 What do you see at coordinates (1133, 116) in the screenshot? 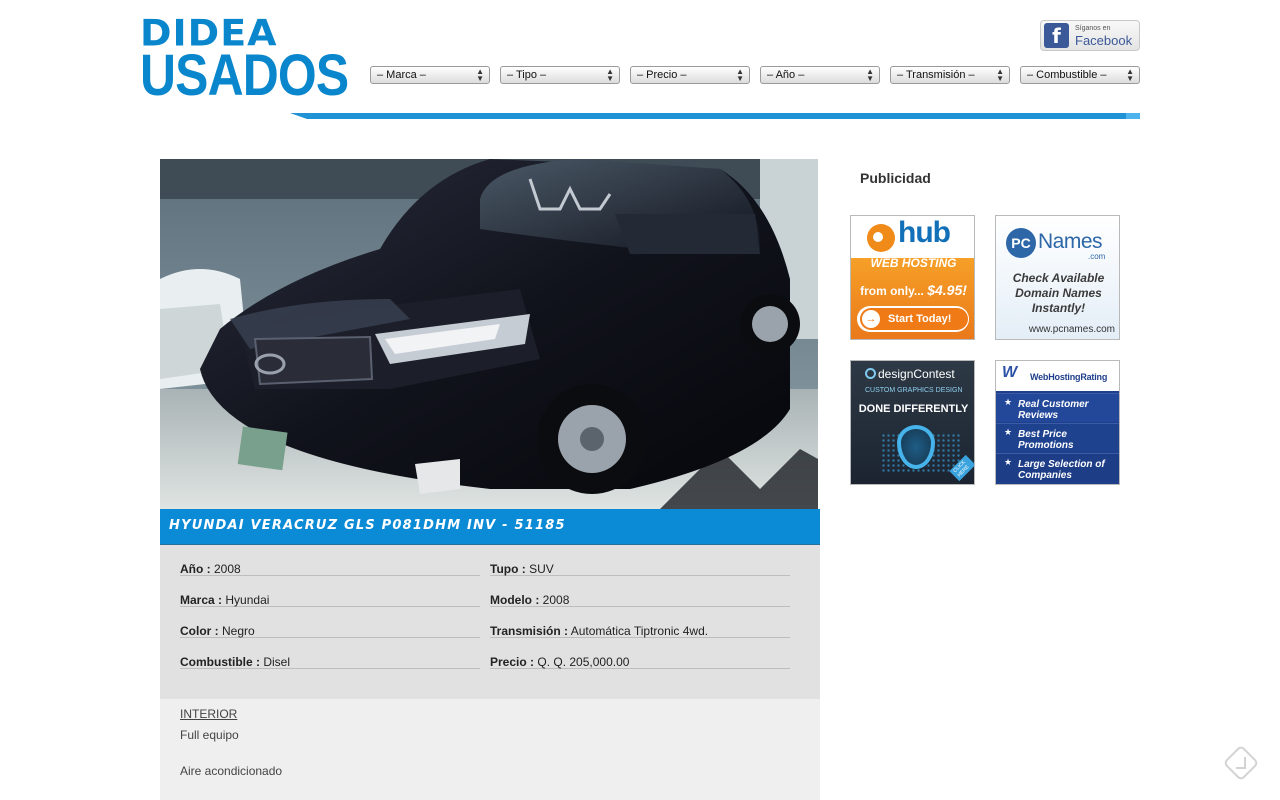
I see `header-divider-end` at bounding box center [1133, 116].